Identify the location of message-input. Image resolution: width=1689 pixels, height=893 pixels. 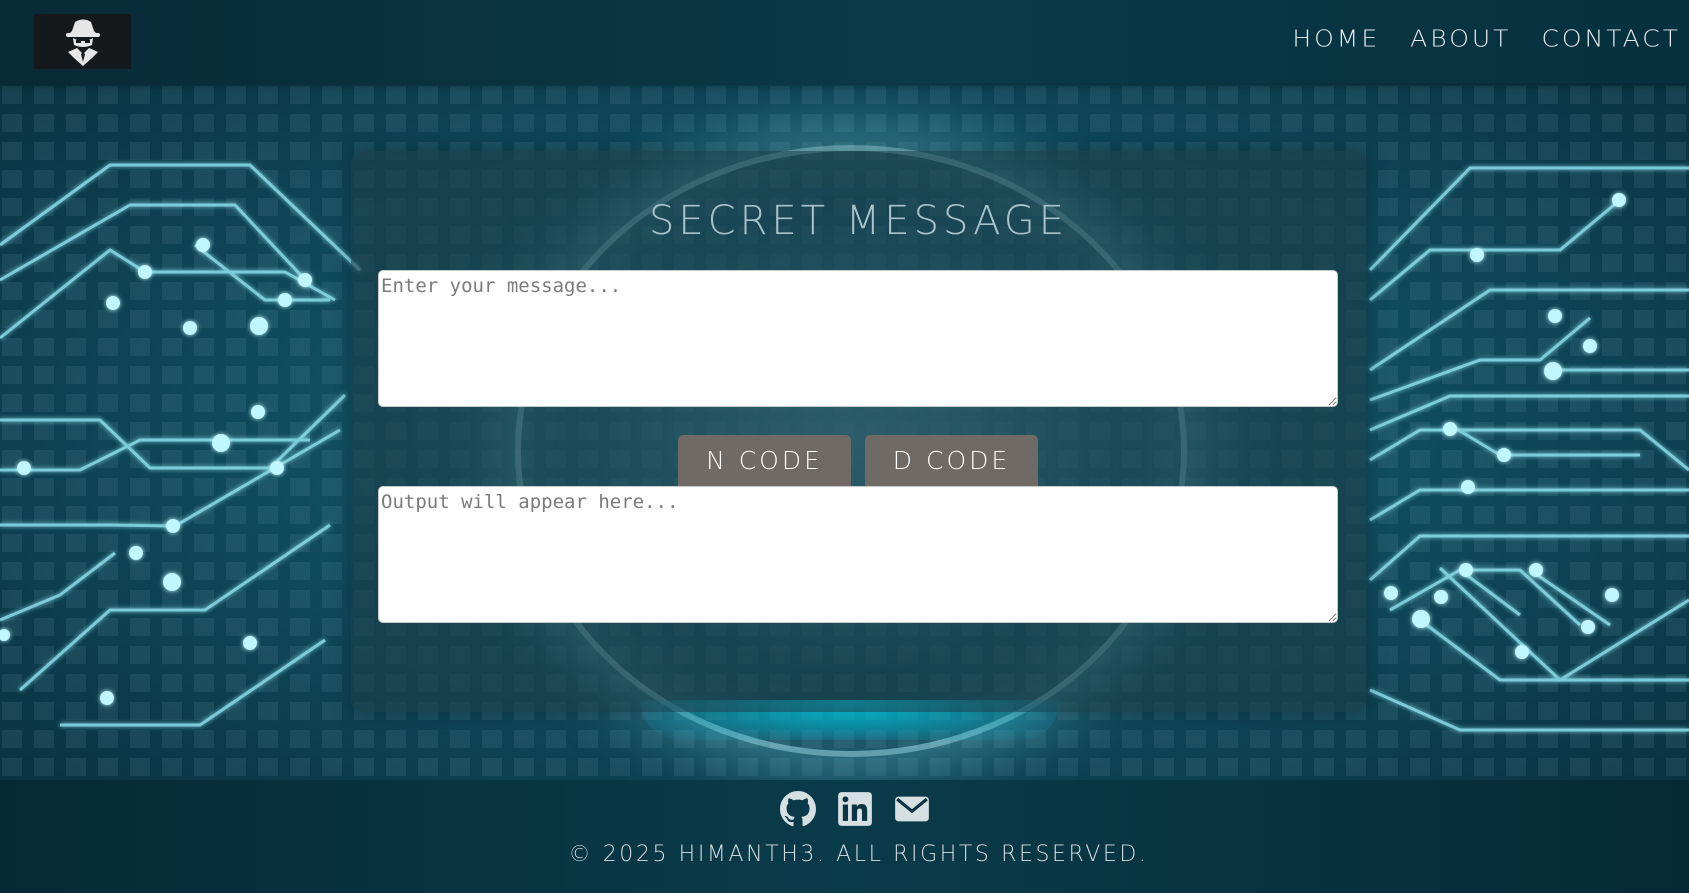
(858, 338).